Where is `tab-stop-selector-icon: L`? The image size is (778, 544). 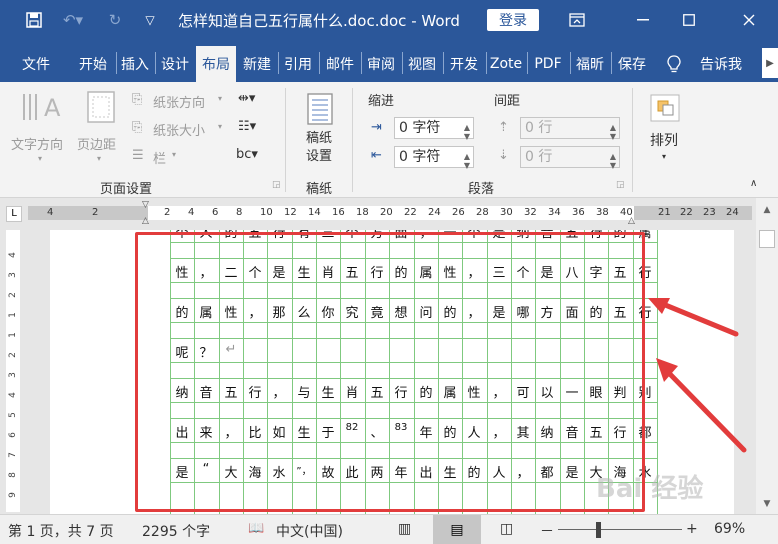
tab-stop-selector-icon: L is located at coordinates (14, 214).